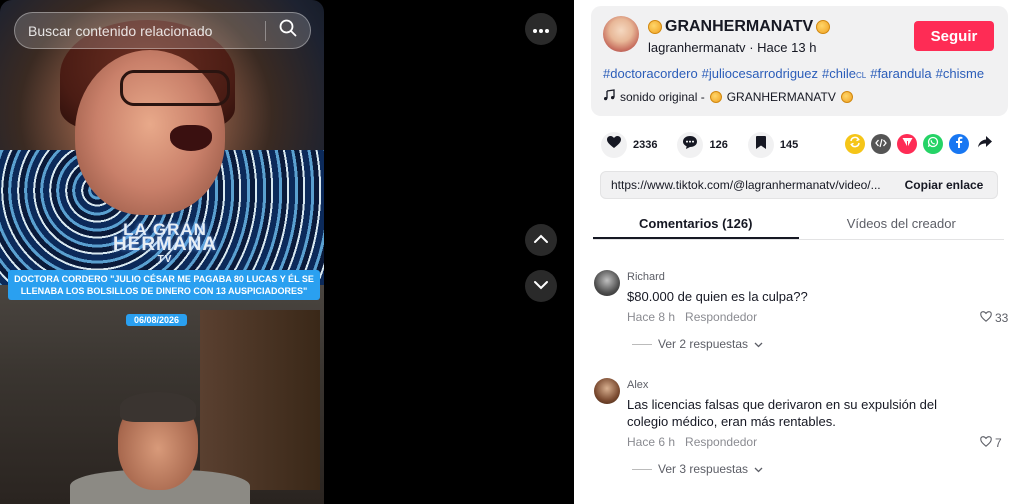  What do you see at coordinates (902, 224) in the screenshot?
I see `tab-creator-videos: Vídeos del creador` at bounding box center [902, 224].